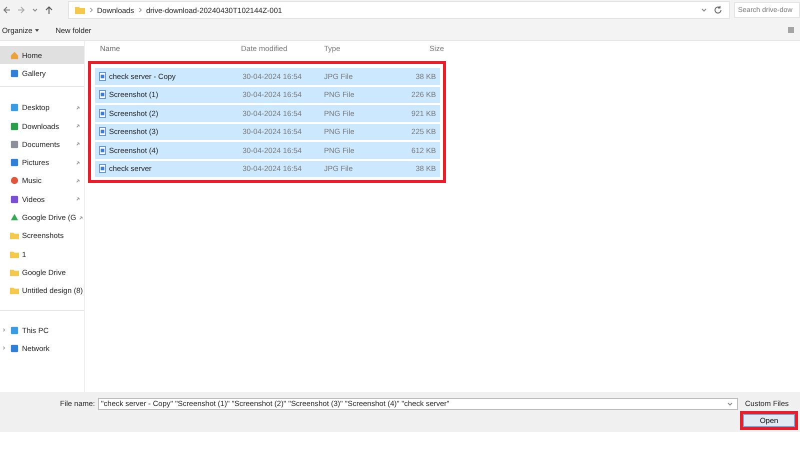  What do you see at coordinates (21, 10) in the screenshot?
I see `forward-icon` at bounding box center [21, 10].